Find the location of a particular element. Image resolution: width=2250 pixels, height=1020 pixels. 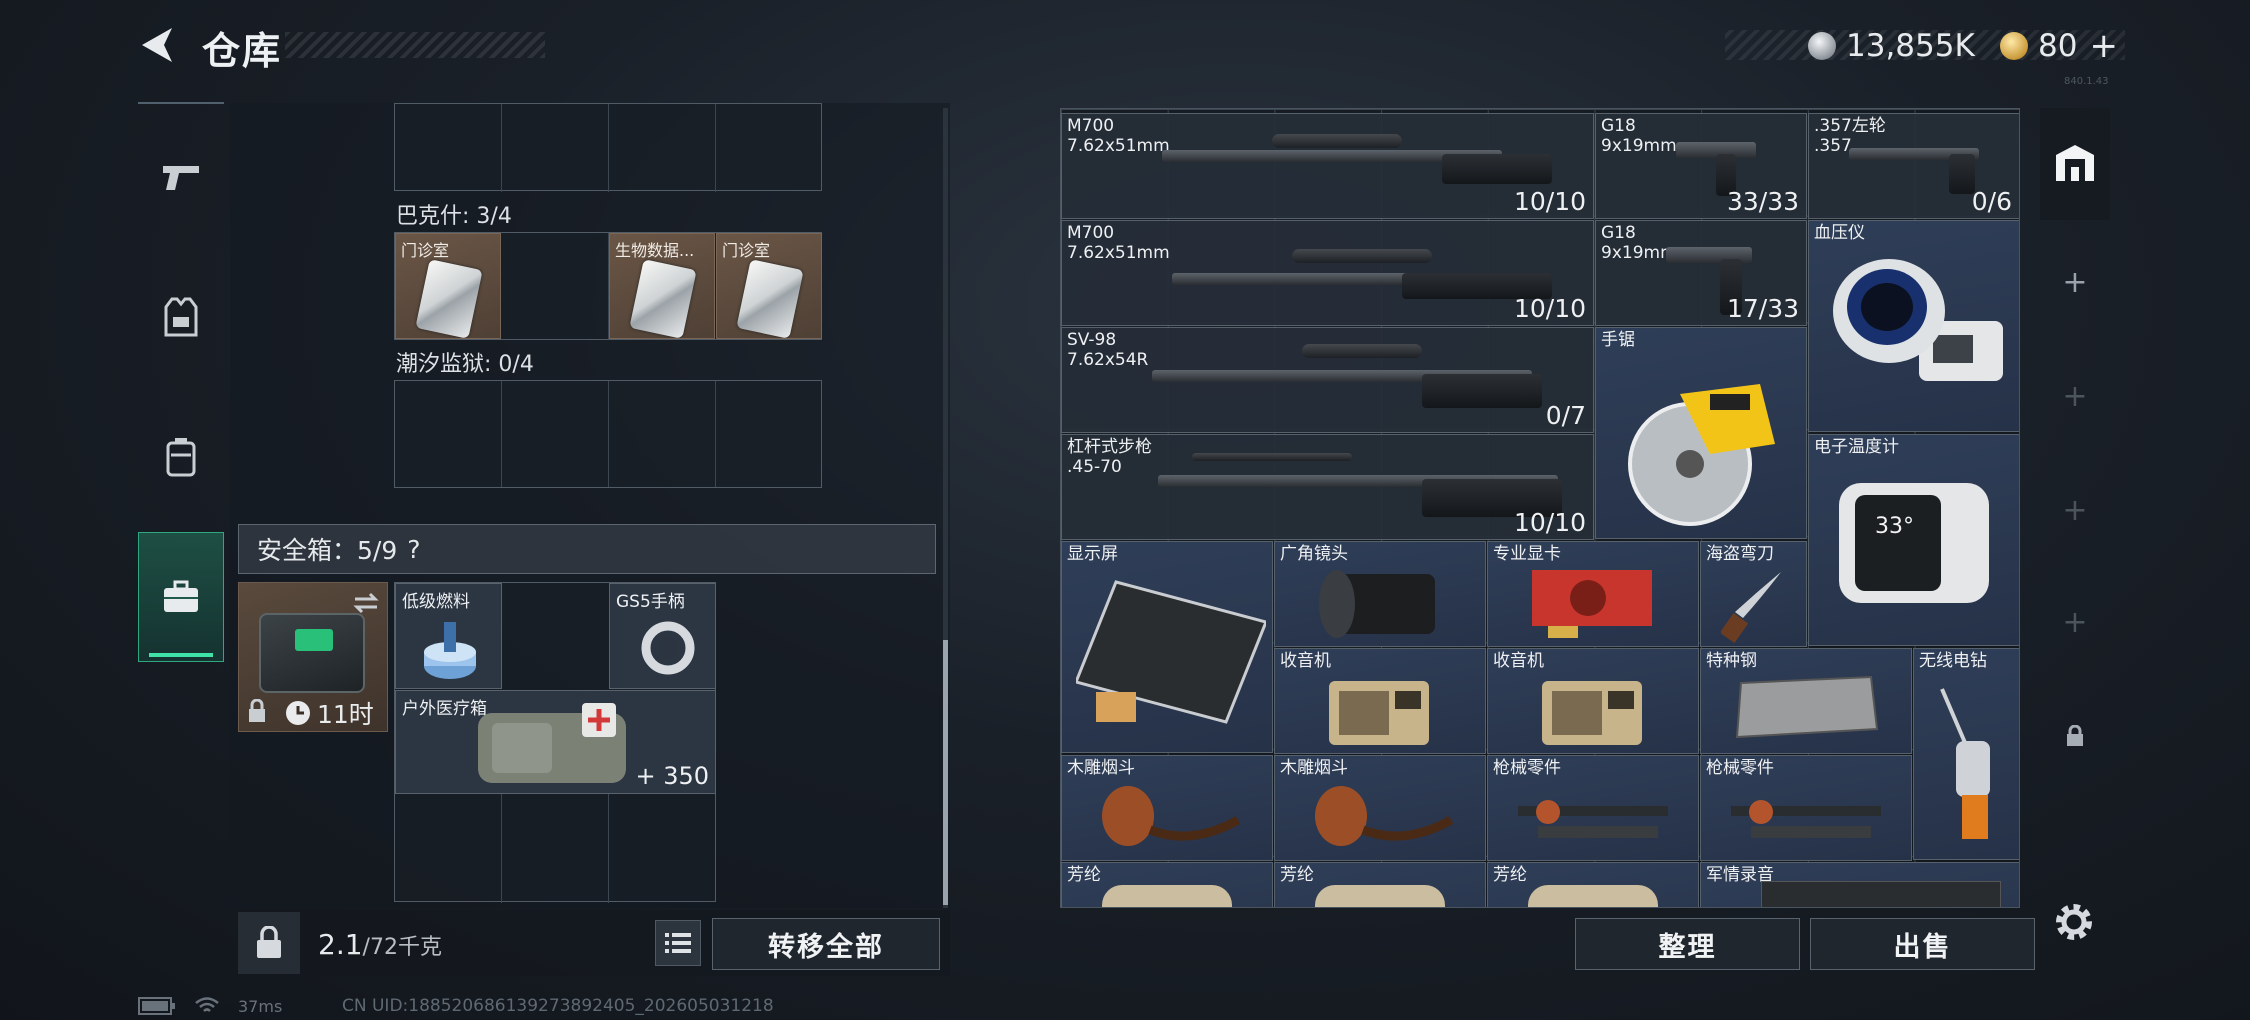

safebox-header: 安全箱：5/9 ? is located at coordinates (587, 549).